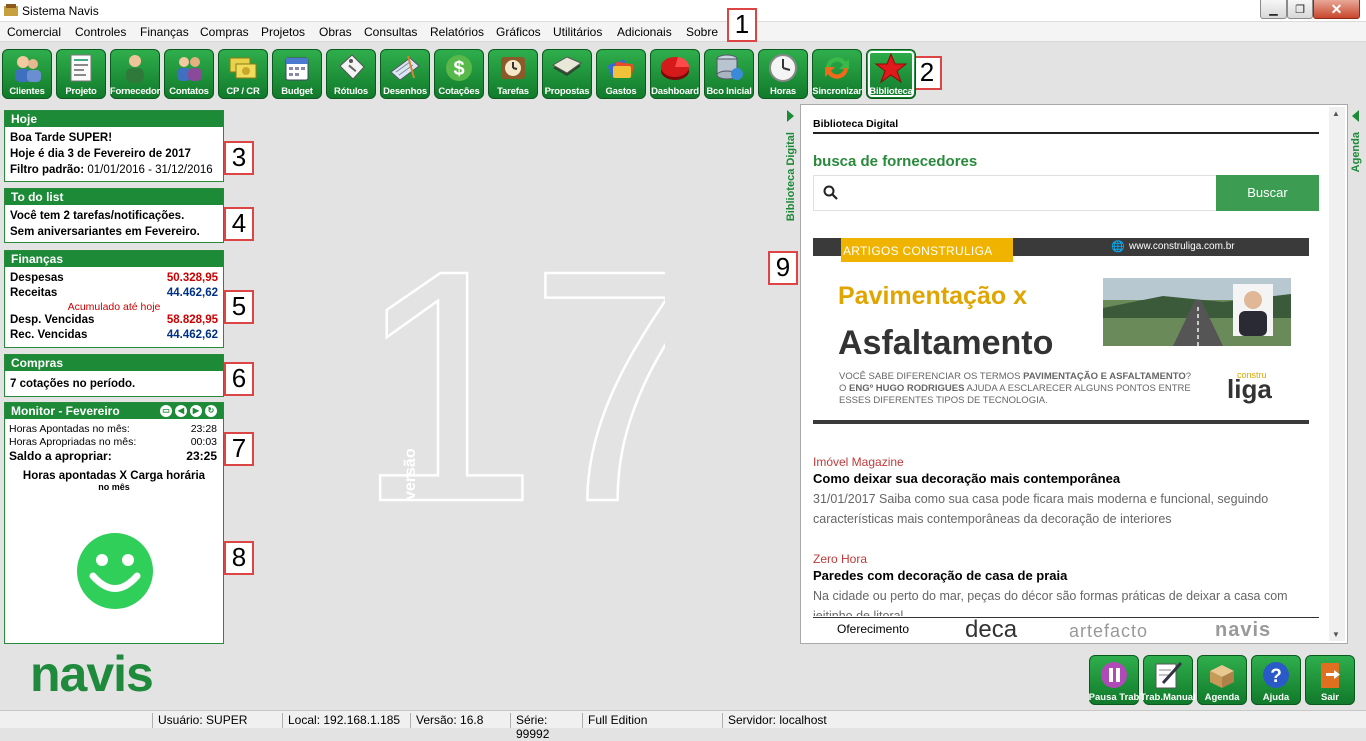  I want to click on cotacoes-text: 7 cotações no período., so click(114, 384).